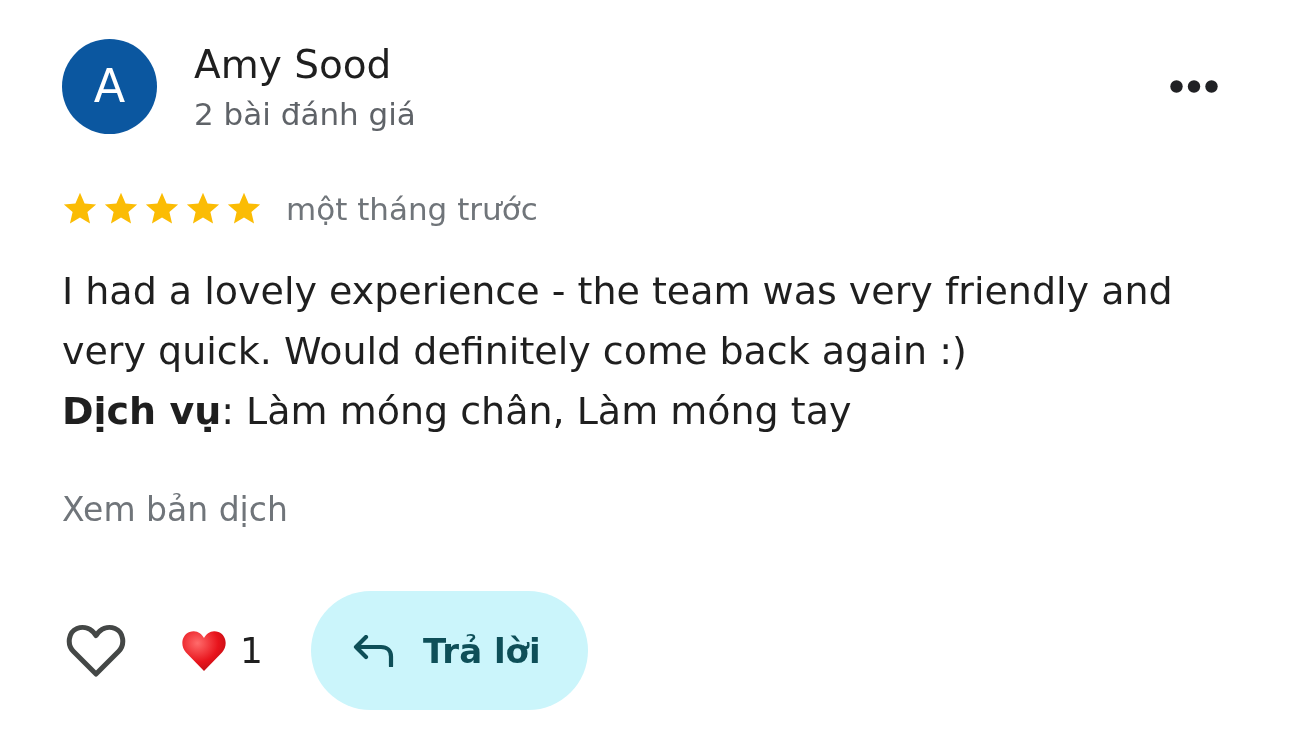 The width and height of the screenshot is (1290, 739). Describe the element at coordinates (204, 650) in the screenshot. I see `heart-reaction-icon` at that location.